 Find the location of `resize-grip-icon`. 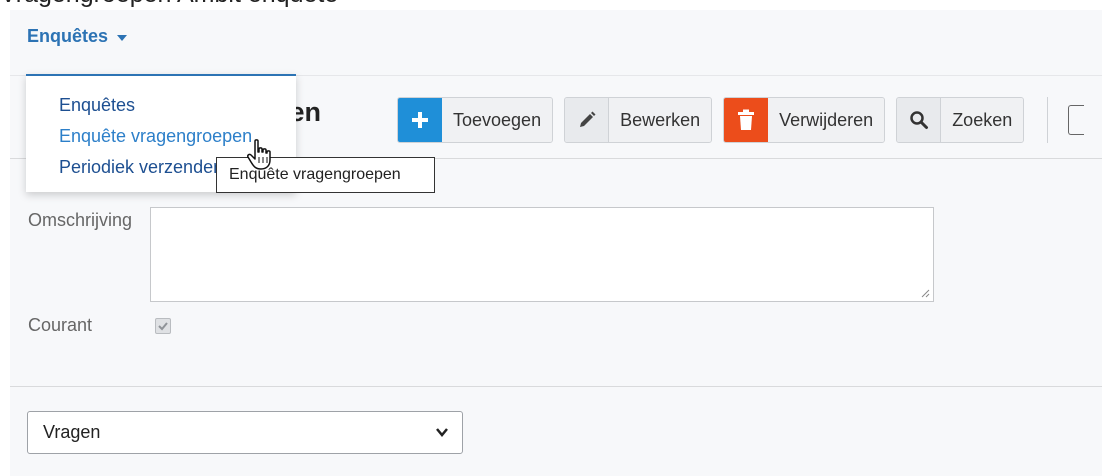

resize-grip-icon is located at coordinates (925, 293).